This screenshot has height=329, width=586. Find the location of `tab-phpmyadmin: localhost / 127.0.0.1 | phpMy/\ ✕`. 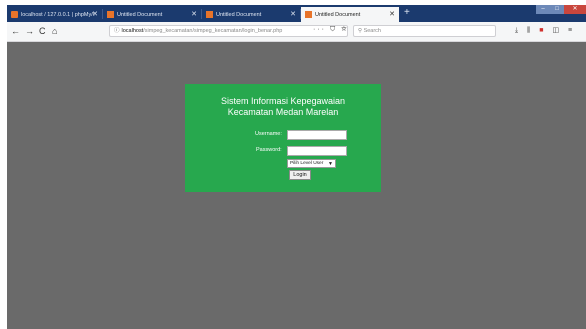

tab-phpmyadmin: localhost / 127.0.0.1 | phpMy/\ ✕ is located at coordinates (54, 14).